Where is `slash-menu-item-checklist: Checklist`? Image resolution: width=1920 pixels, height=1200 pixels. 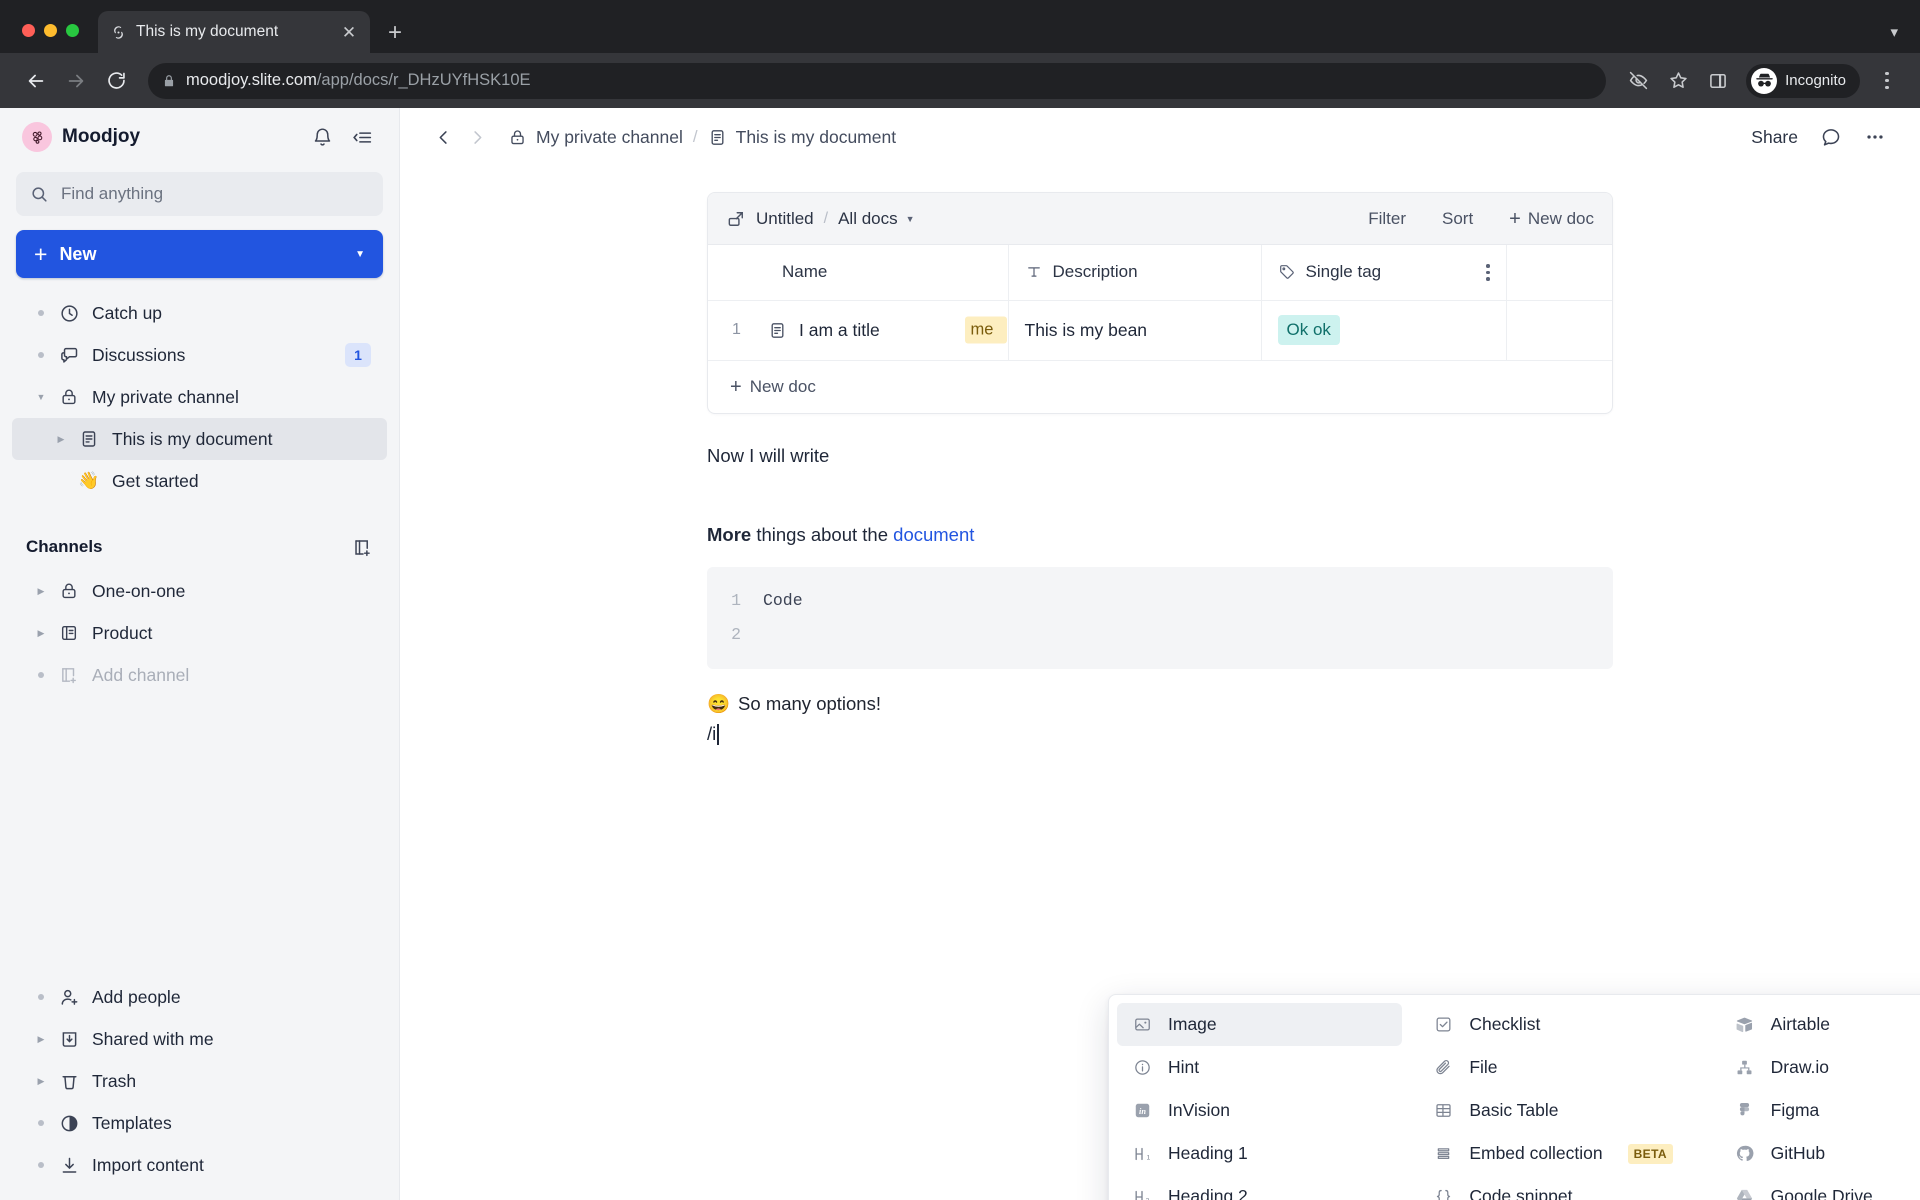
slash-menu-item-checklist: Checklist is located at coordinates (1560, 1024).